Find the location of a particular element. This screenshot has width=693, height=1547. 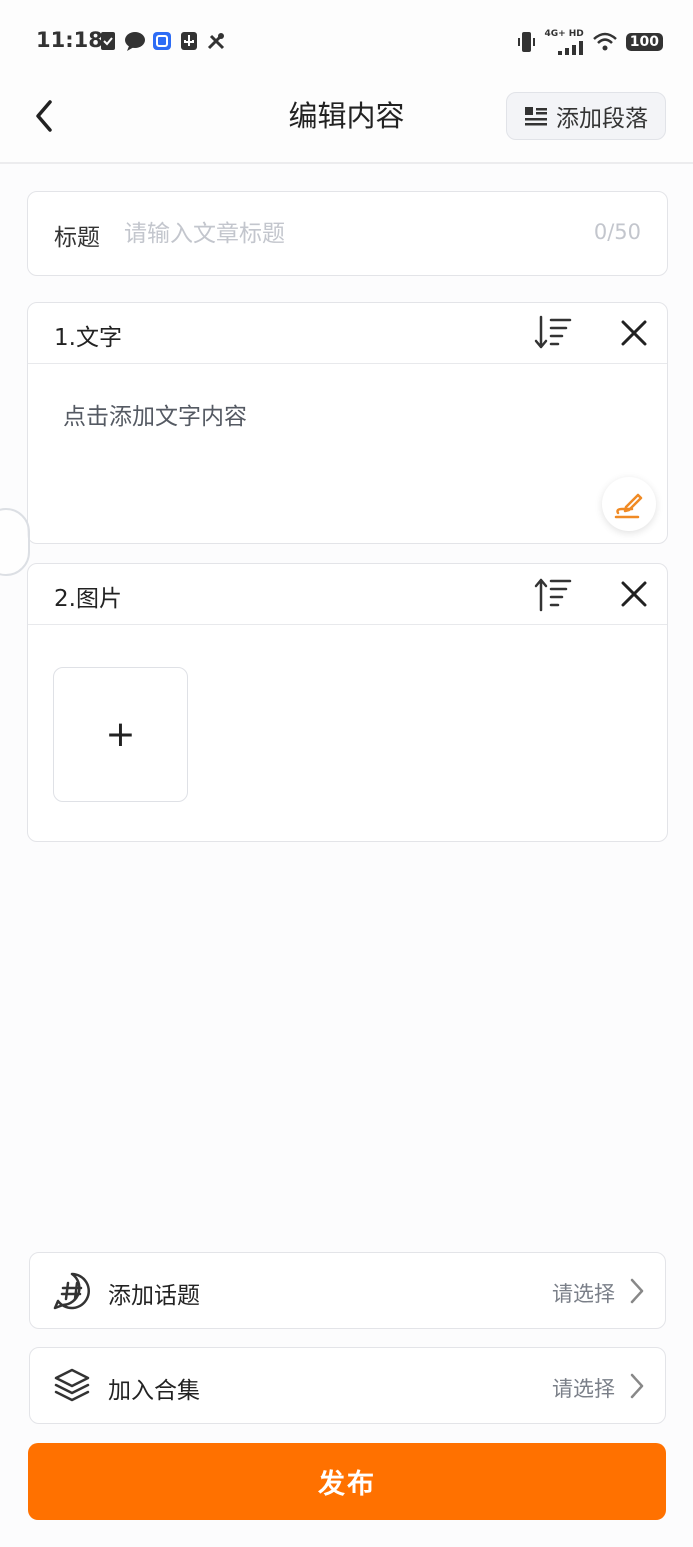

plus-icon: + is located at coordinates (120, 734).